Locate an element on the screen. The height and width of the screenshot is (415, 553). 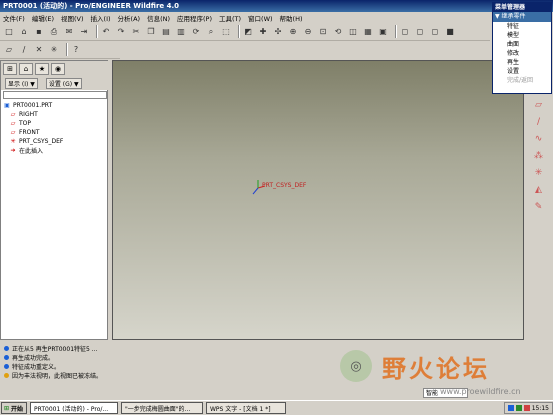
csys-tool-icon: ✳ is located at coordinates (539, 173).